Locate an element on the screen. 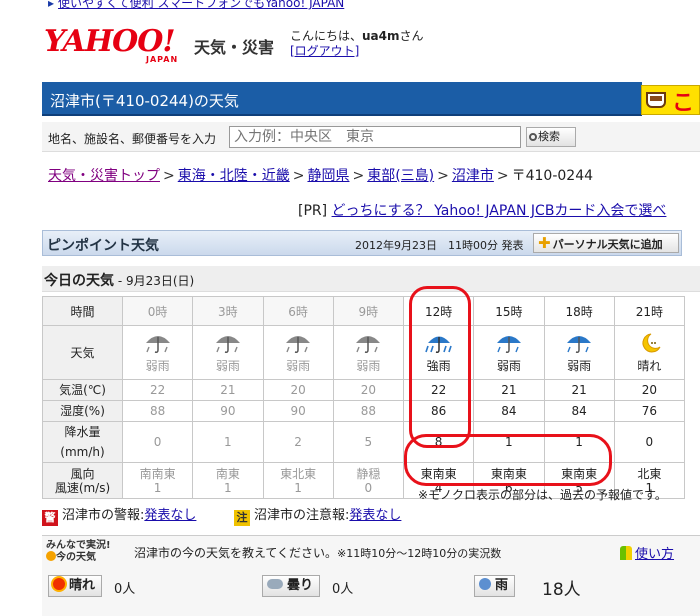 This screenshot has height=616, width=700. howto-label: 使い方 is located at coordinates (654, 554).